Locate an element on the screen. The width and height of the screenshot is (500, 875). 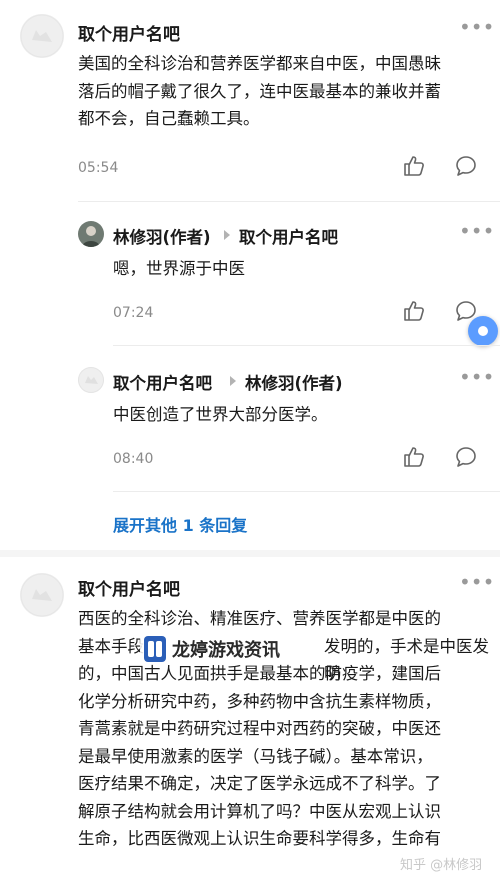
reply-time: 07:24 is located at coordinates (133, 313).